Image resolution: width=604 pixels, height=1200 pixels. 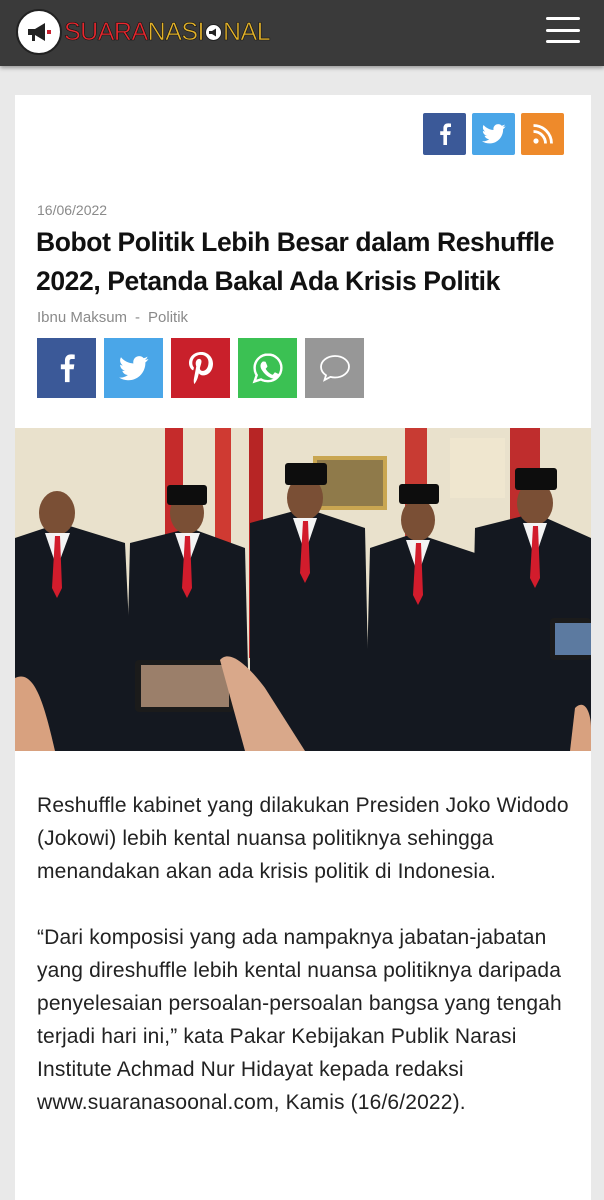 I want to click on share-pinterest-button, so click(x=200, y=368).